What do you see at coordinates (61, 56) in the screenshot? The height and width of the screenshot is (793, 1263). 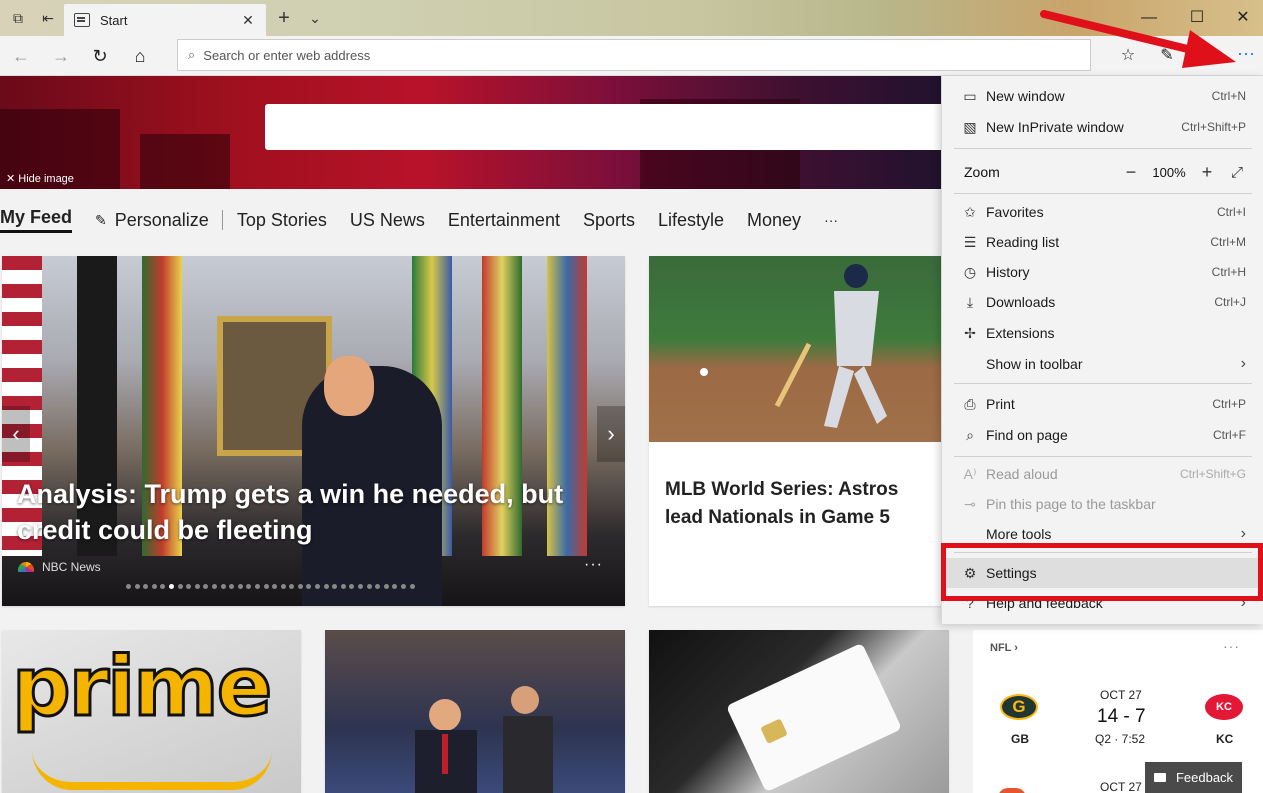 I see `forward-icon: →` at bounding box center [61, 56].